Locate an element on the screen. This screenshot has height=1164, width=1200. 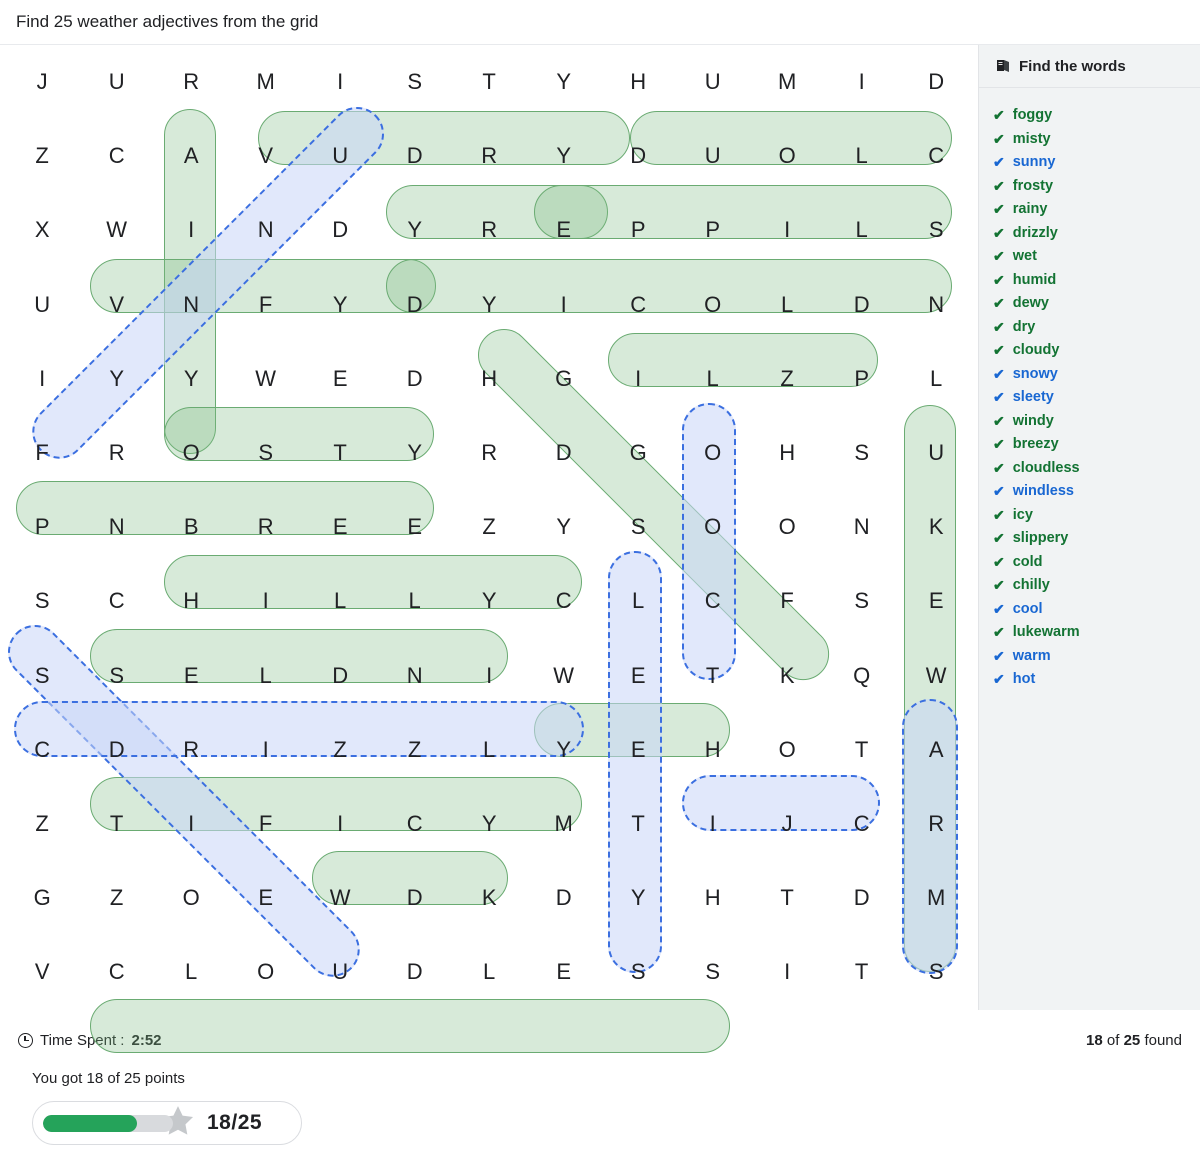
grid-cell: W is located at coordinates (266, 379).